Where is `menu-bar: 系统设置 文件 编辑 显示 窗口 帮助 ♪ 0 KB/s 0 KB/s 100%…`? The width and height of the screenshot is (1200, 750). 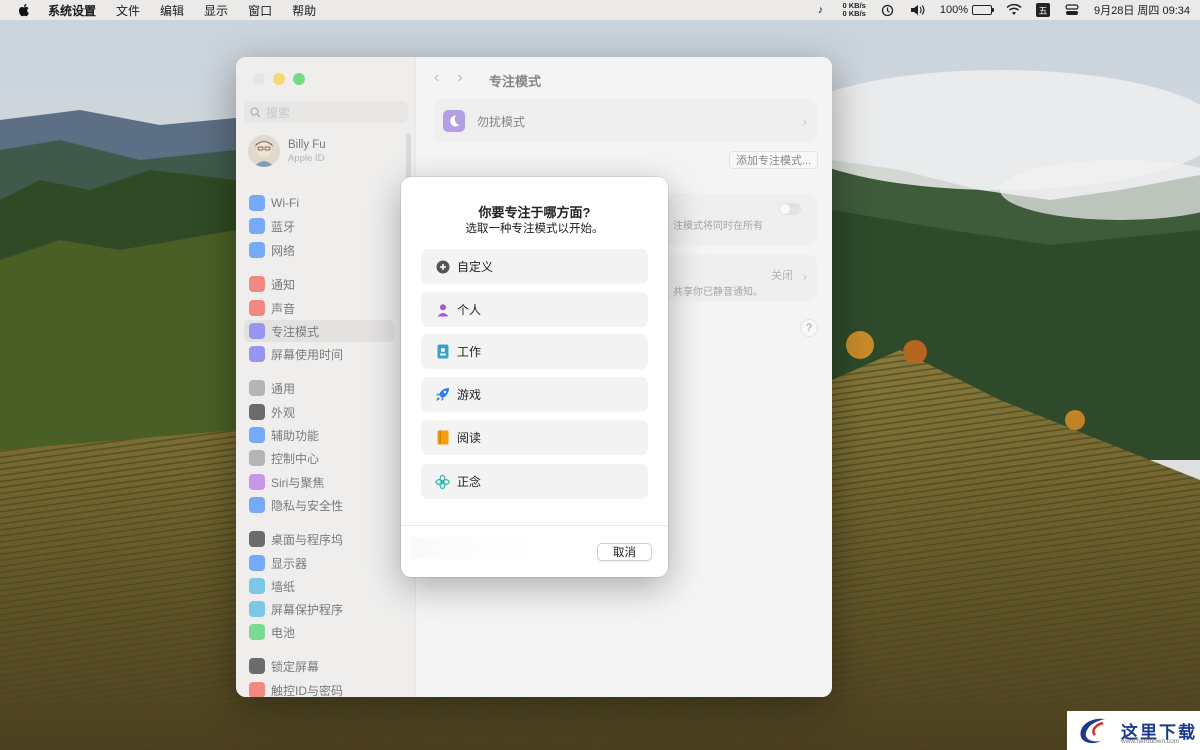 menu-bar: 系统设置 文件 编辑 显示 窗口 帮助 ♪ 0 KB/s 0 KB/s 100%… is located at coordinates (600, 10).